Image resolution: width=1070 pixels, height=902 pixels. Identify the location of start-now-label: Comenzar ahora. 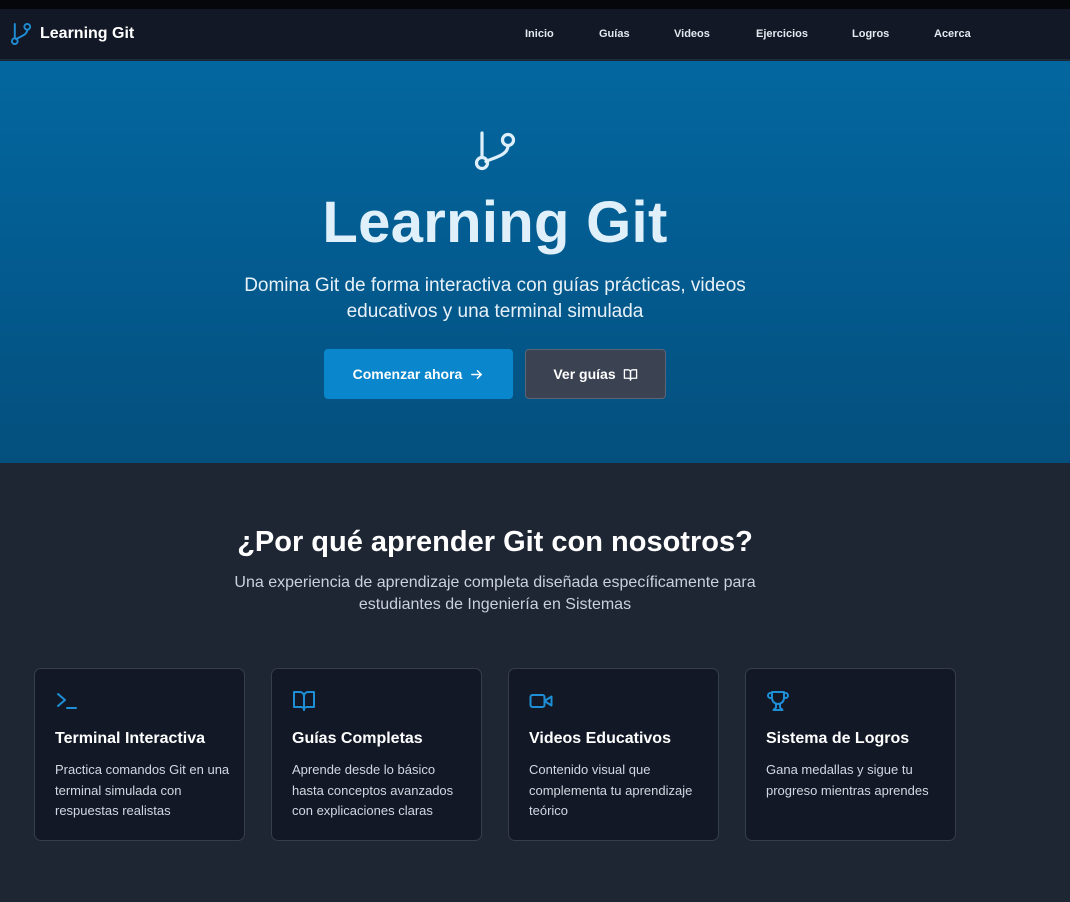
(407, 374).